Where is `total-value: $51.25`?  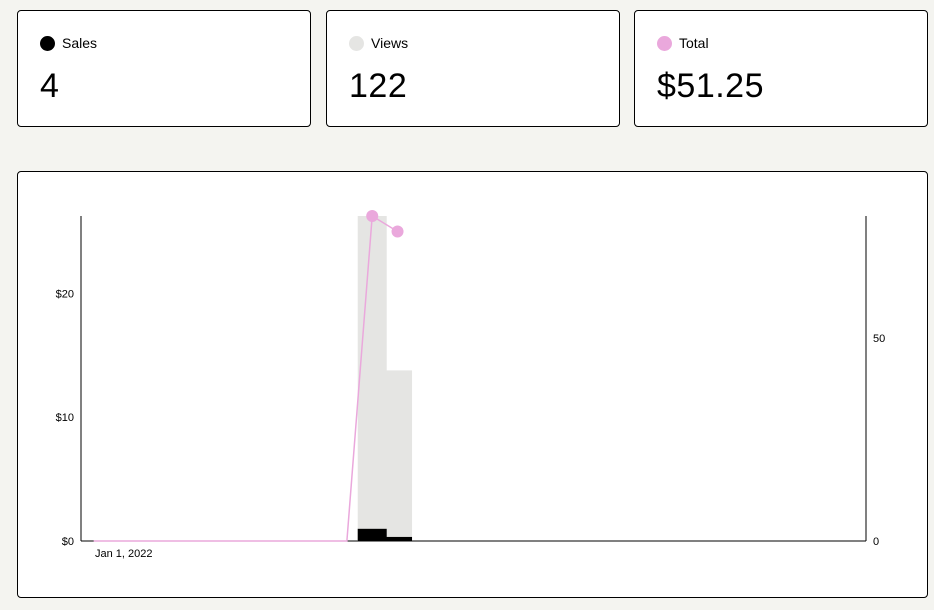
total-value: $51.25 is located at coordinates (710, 86).